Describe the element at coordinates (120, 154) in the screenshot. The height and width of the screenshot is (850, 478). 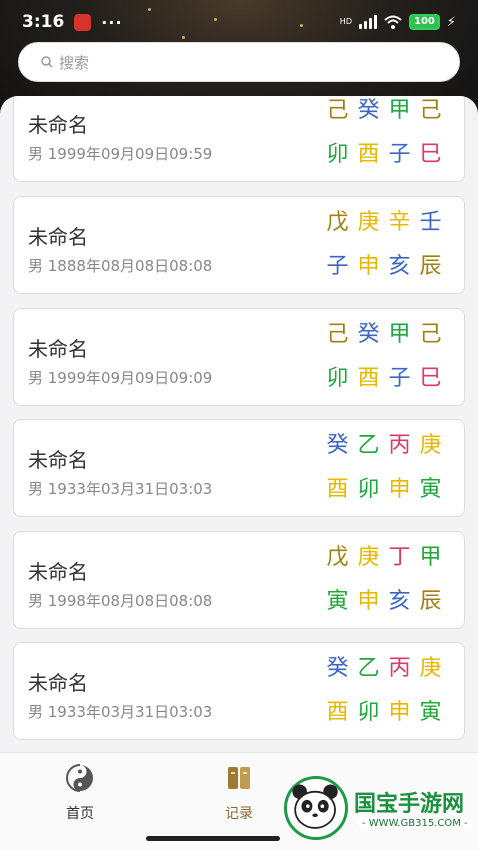
I see `record-info: 男 1999年09月09日09:59` at that location.